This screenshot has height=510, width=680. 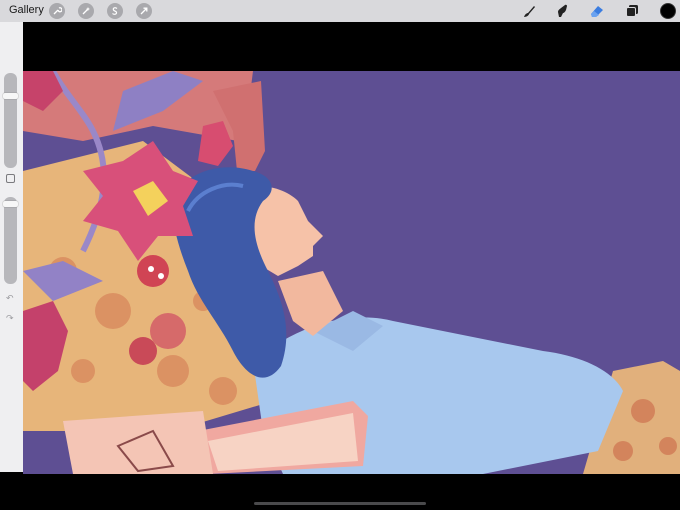 I want to click on brush-size-slider, so click(x=10, y=120).